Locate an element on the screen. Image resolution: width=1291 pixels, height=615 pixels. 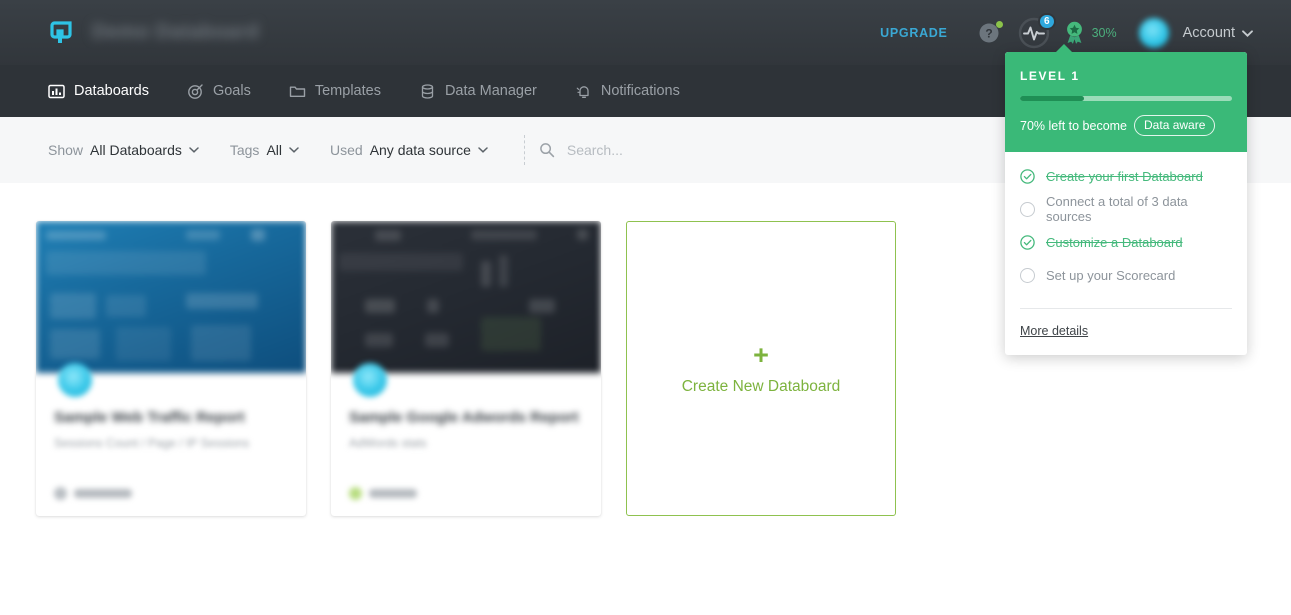
brand: Demo Databoard is located at coordinates (153, 33).